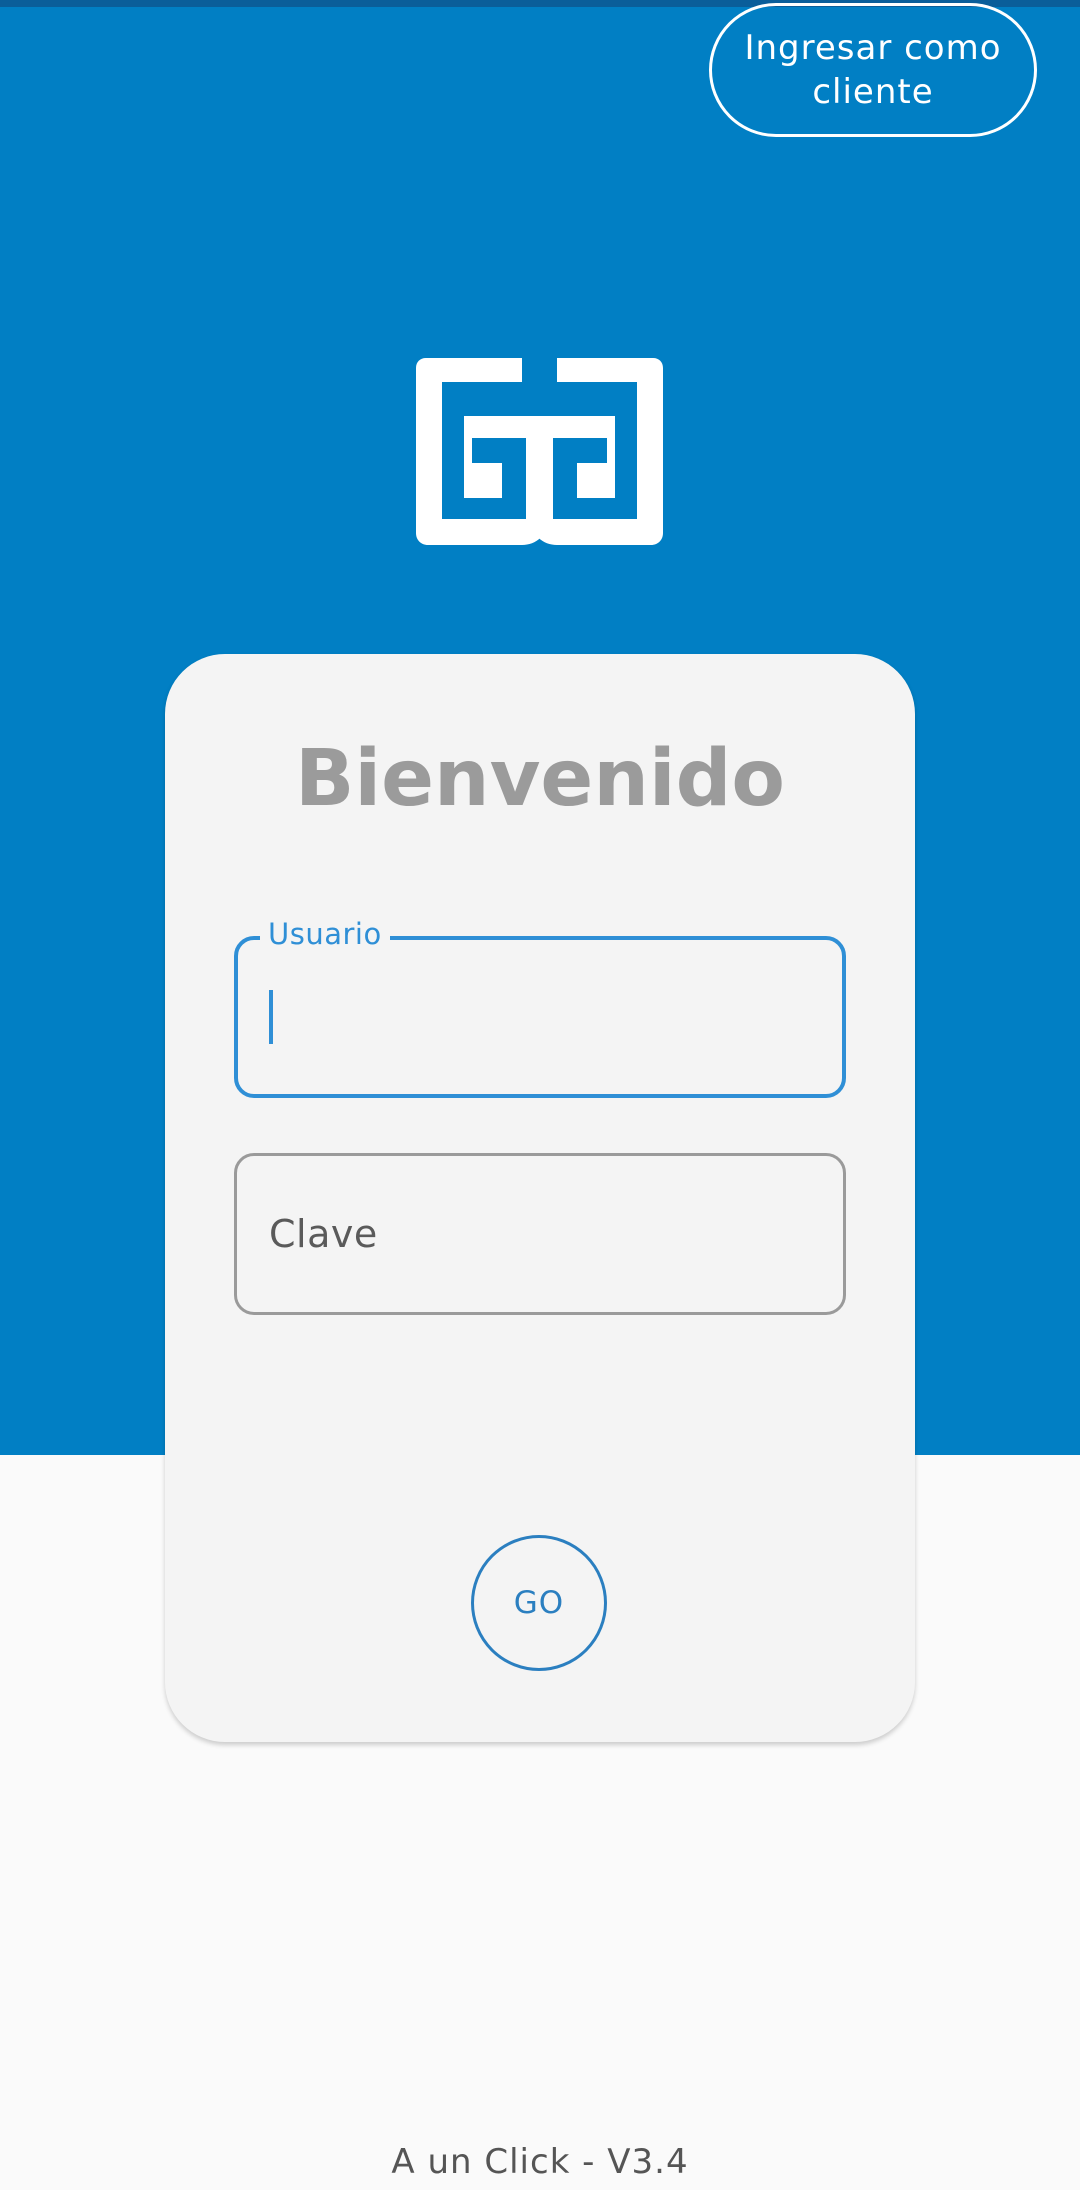  I want to click on username-field: Usuario, so click(540, 1005).